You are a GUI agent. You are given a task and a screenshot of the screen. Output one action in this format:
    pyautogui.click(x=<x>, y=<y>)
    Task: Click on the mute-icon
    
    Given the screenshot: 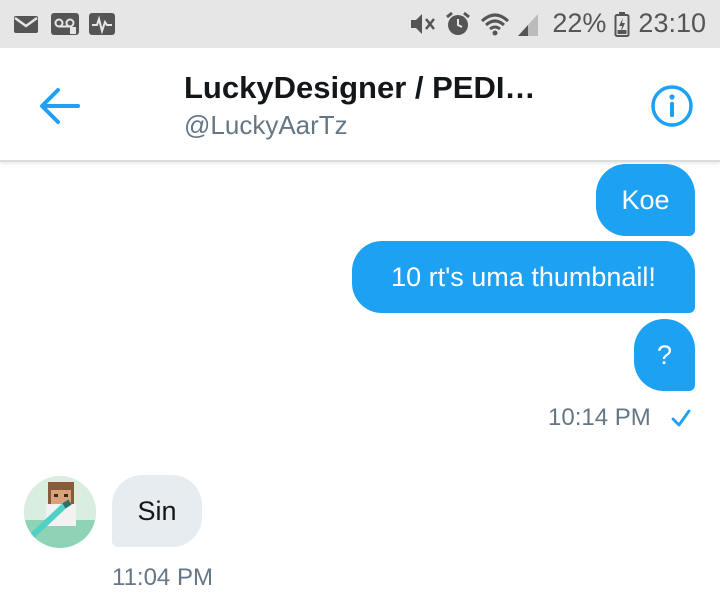 What is the action you would take?
    pyautogui.click(x=422, y=24)
    